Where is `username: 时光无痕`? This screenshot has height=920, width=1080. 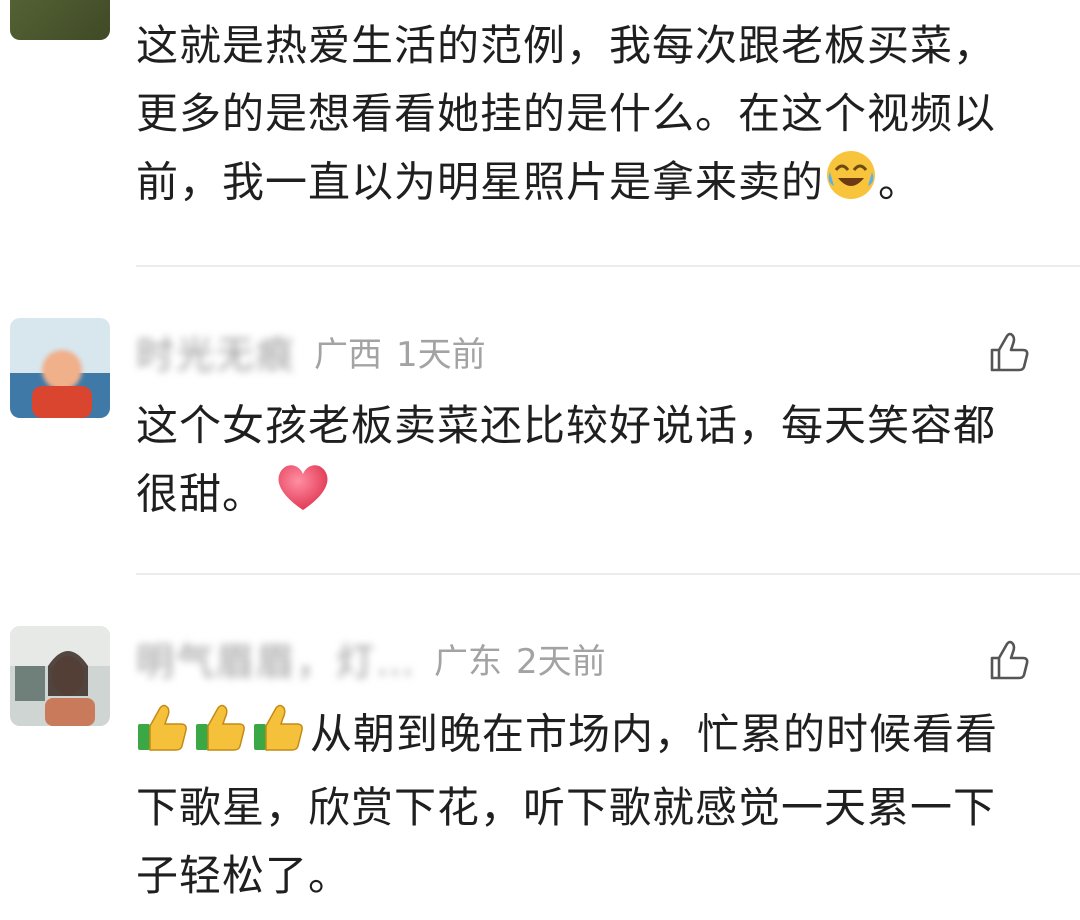
username: 时光无痕 is located at coordinates (216, 351).